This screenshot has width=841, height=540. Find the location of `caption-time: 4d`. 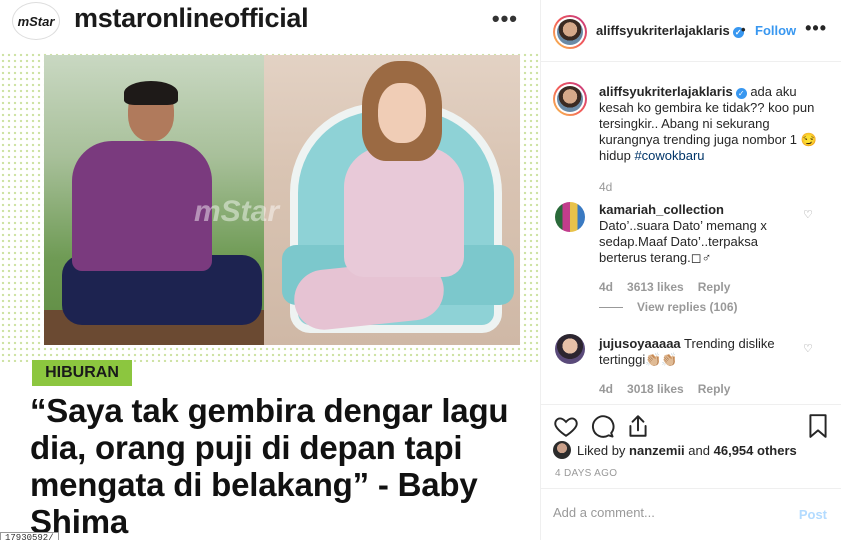

caption-time: 4d is located at coordinates (605, 187).